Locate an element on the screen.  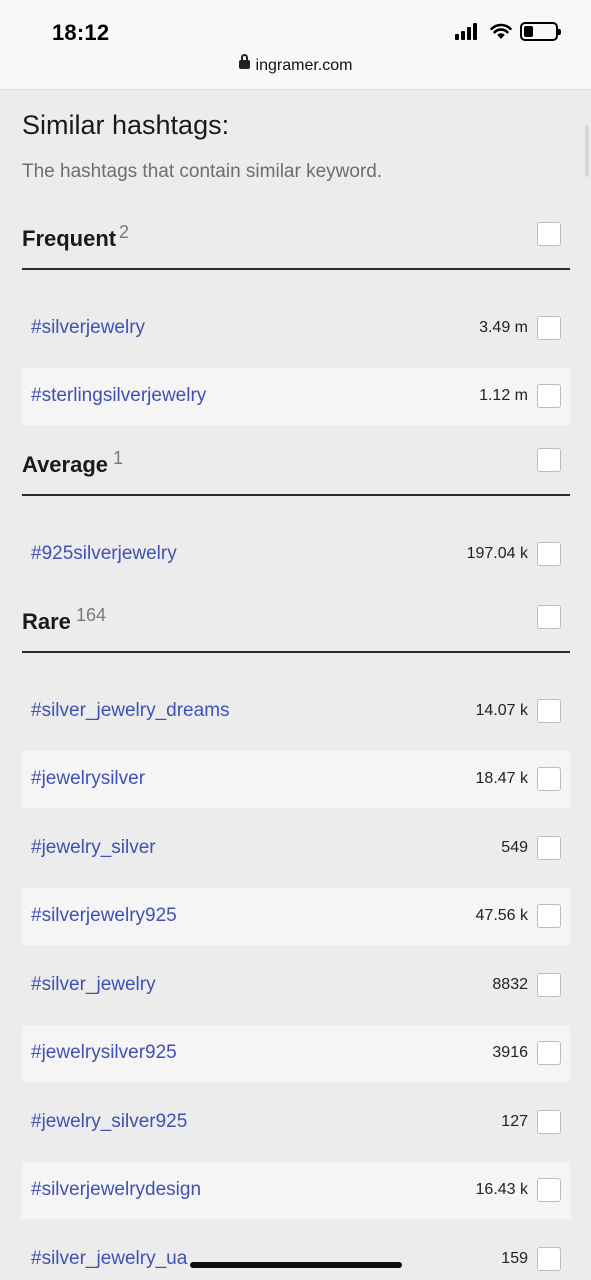
hashtag-row: #silverjewelry925 47.56 k is located at coordinates (296, 916).